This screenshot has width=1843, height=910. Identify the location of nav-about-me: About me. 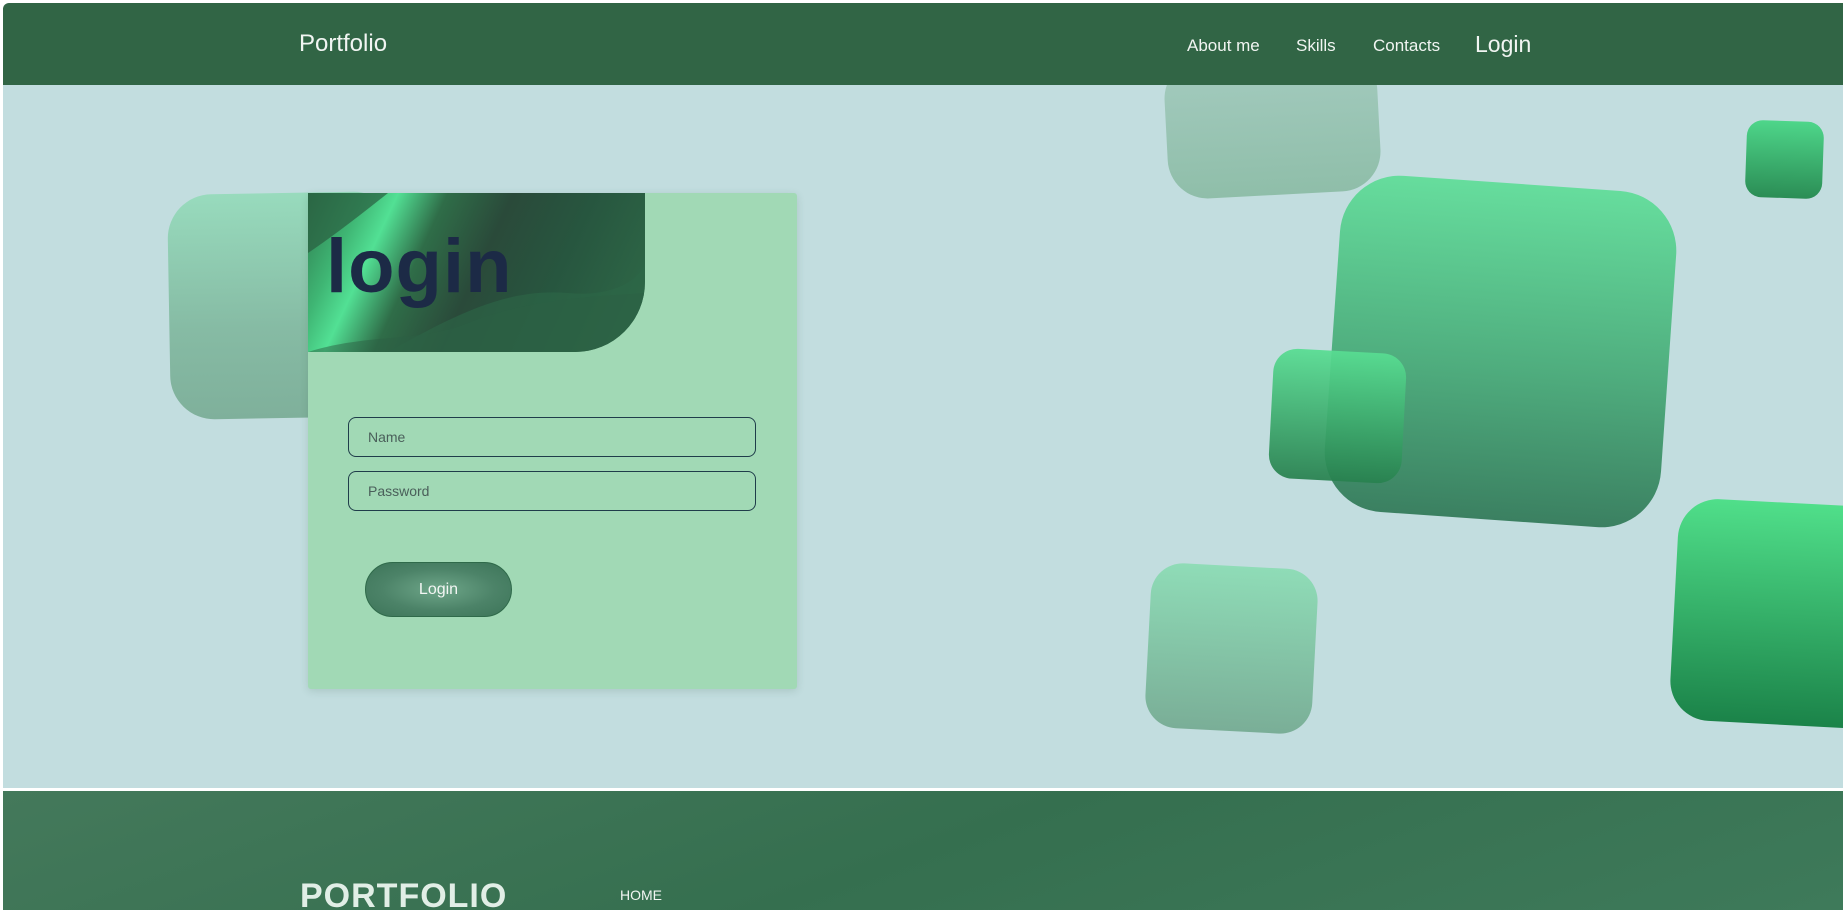
(1223, 46).